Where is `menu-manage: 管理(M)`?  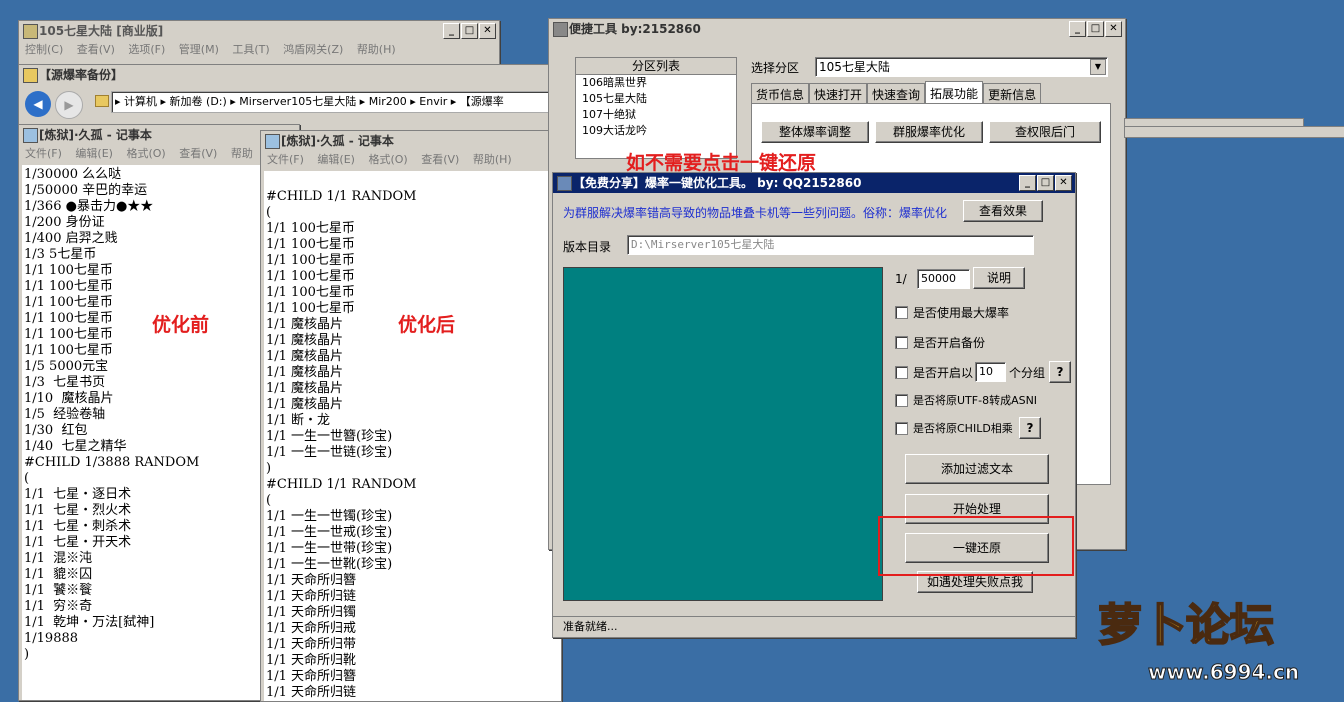
menu-manage: 管理(M) is located at coordinates (199, 49).